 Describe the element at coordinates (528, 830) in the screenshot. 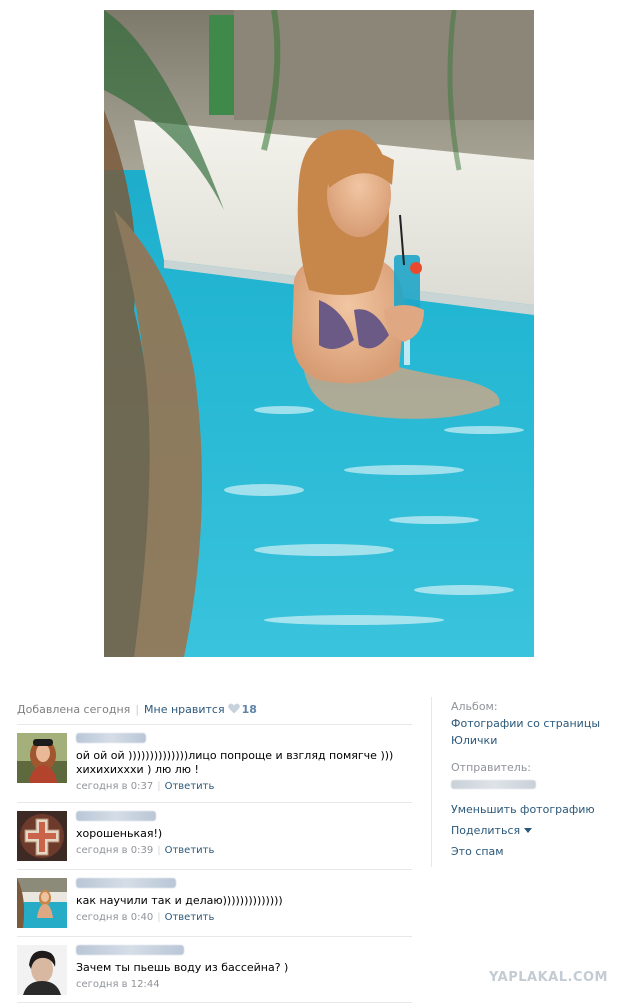

I see `chevron-down-icon` at that location.